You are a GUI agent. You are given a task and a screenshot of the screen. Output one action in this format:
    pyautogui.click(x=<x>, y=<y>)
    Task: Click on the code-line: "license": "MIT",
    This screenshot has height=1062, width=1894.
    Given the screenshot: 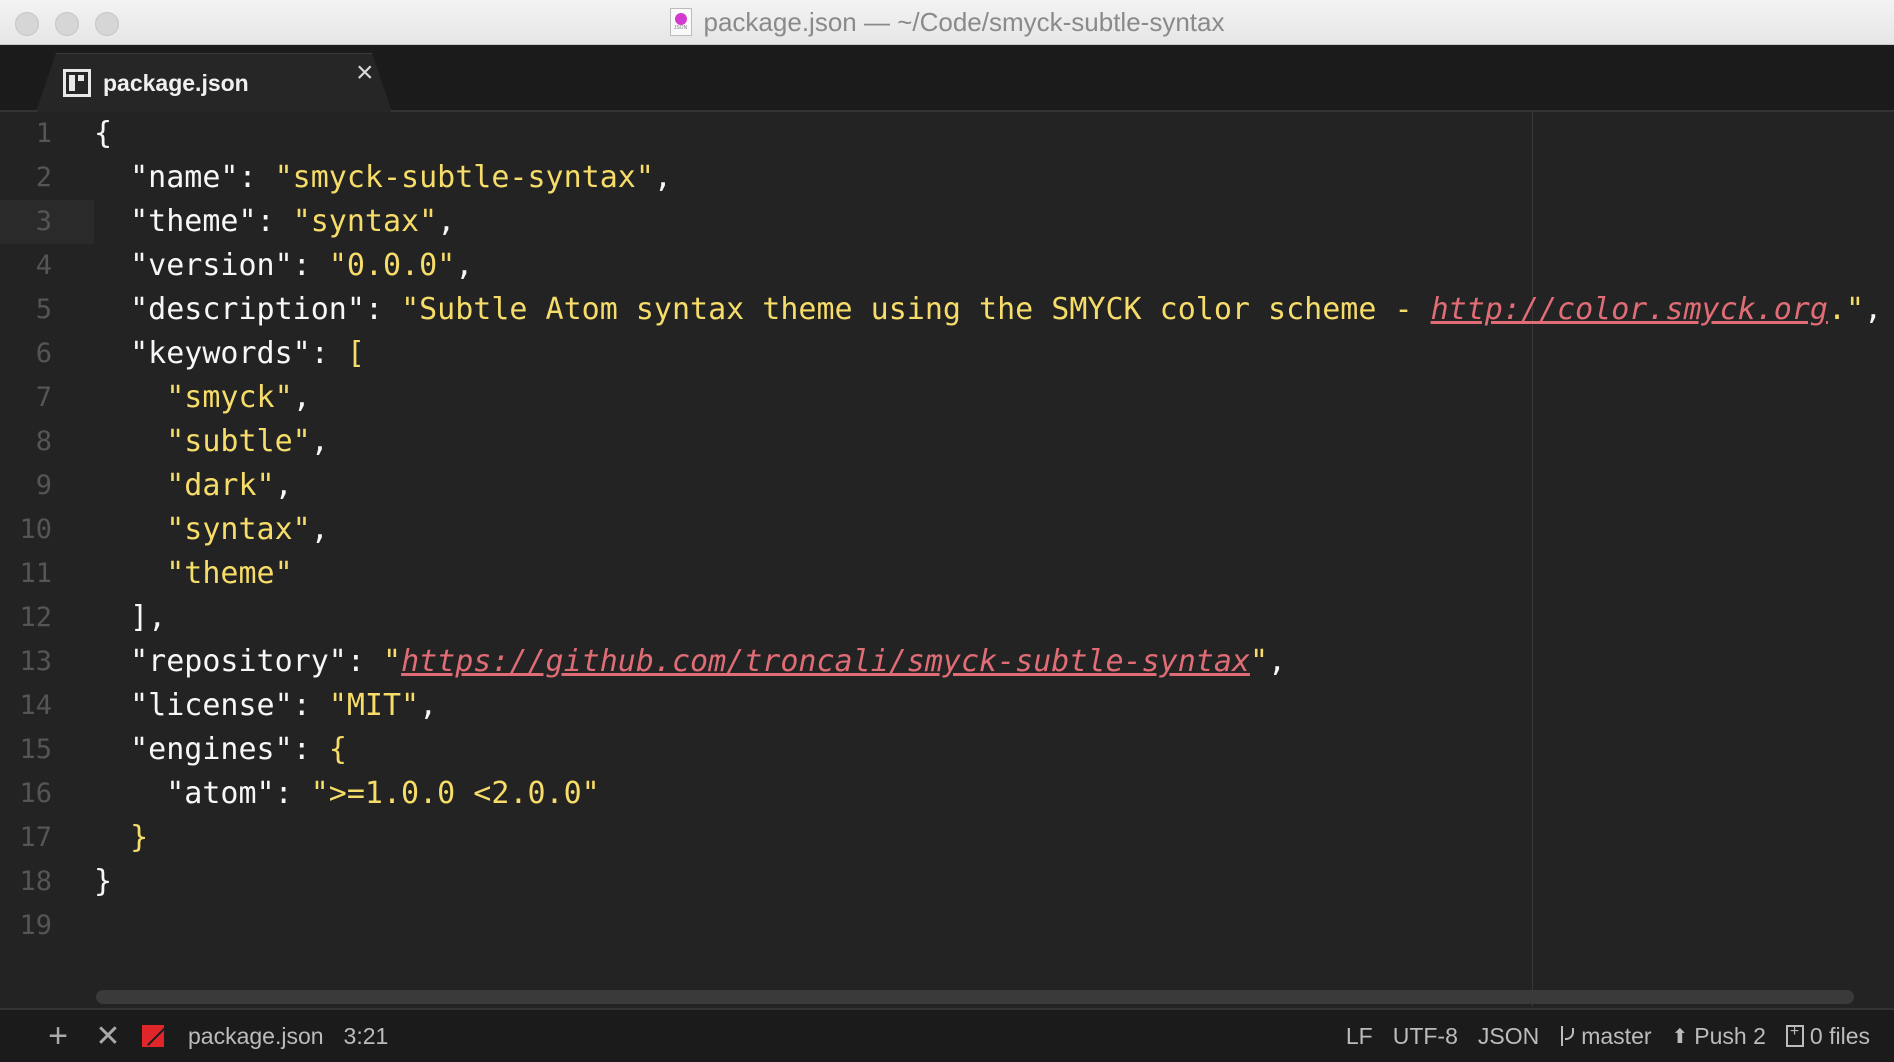 What is the action you would take?
    pyautogui.click(x=265, y=706)
    